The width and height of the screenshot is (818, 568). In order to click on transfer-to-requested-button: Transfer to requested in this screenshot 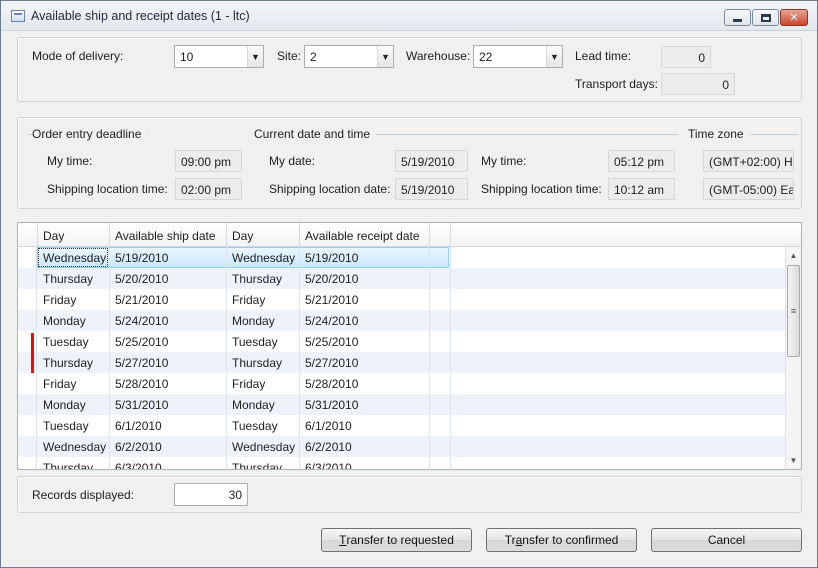, I will do `click(396, 540)`.